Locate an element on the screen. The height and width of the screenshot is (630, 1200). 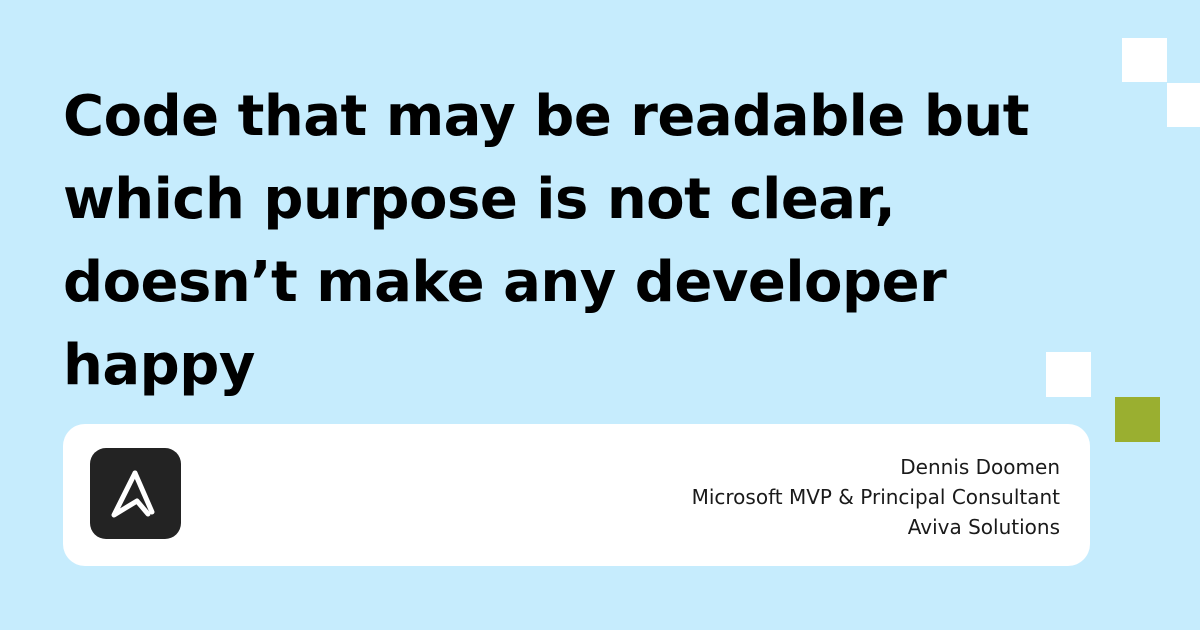
quote-line-1: Code that may be readable but is located at coordinates (546, 116).